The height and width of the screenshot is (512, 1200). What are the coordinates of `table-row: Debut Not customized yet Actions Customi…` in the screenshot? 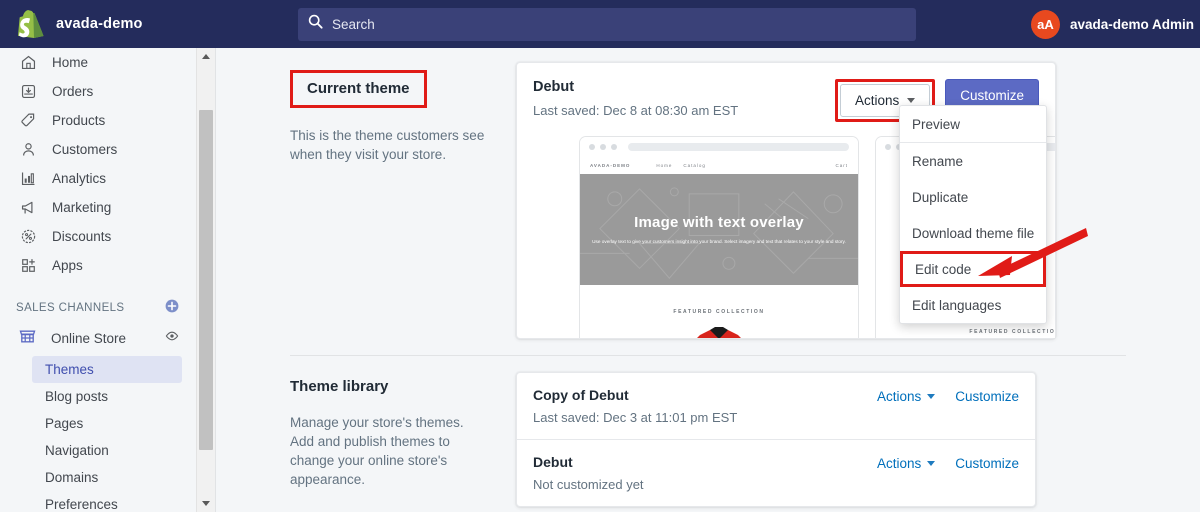 It's located at (776, 472).